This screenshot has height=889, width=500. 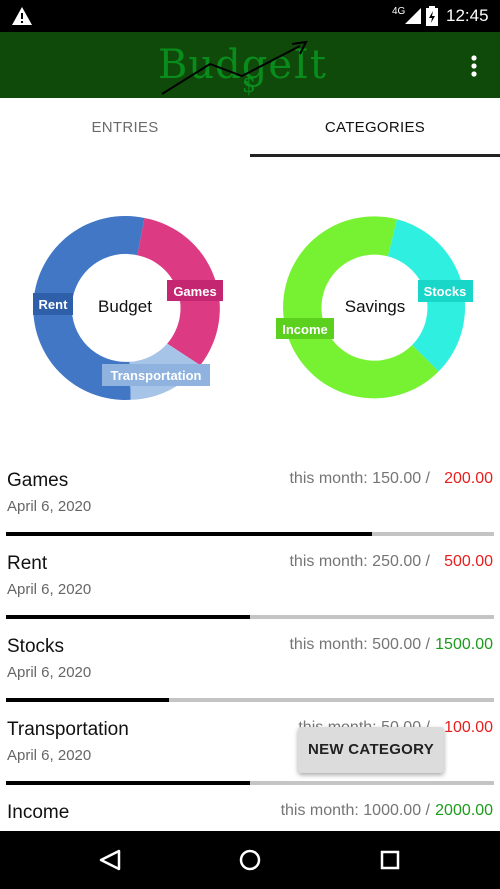 I want to click on slice-label-transportation: Transportation, so click(x=155, y=375).